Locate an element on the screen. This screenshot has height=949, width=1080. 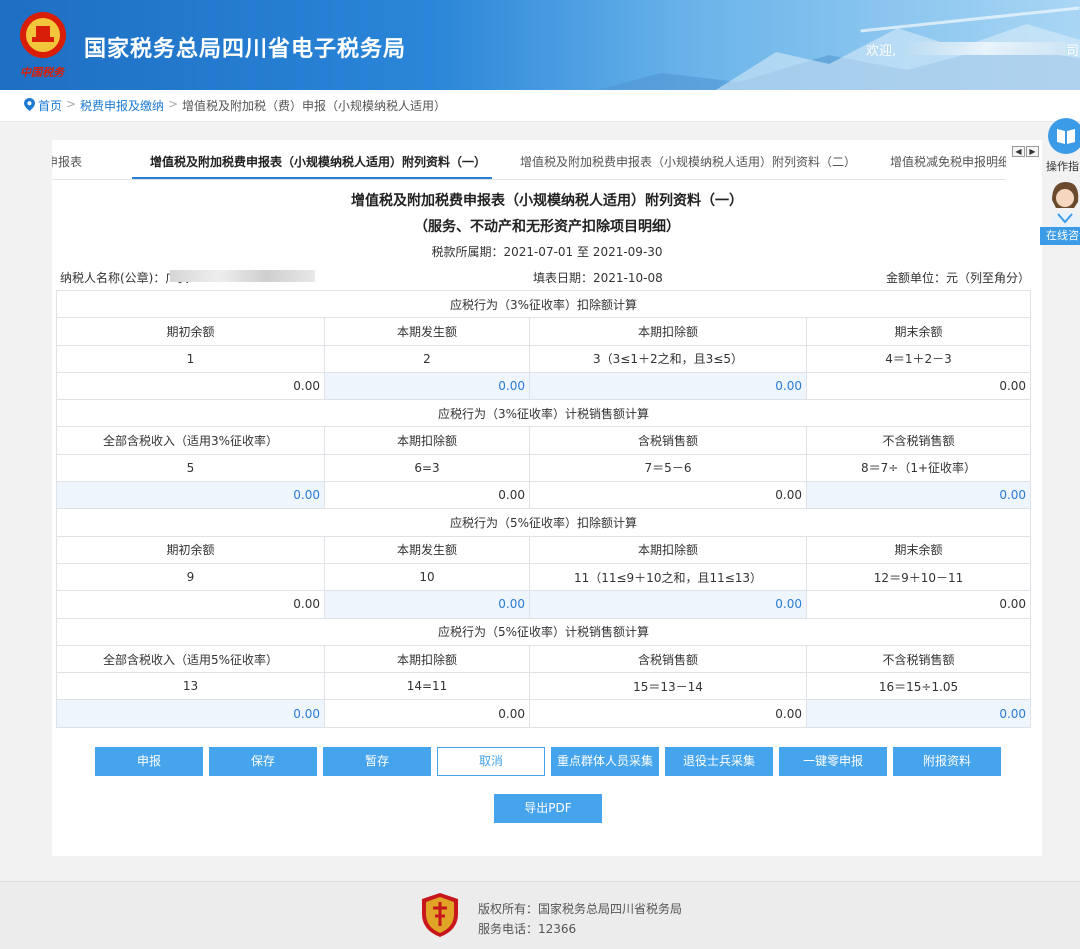
column-header: 全部含税收入（适用5%征收率） is located at coordinates (190, 659).